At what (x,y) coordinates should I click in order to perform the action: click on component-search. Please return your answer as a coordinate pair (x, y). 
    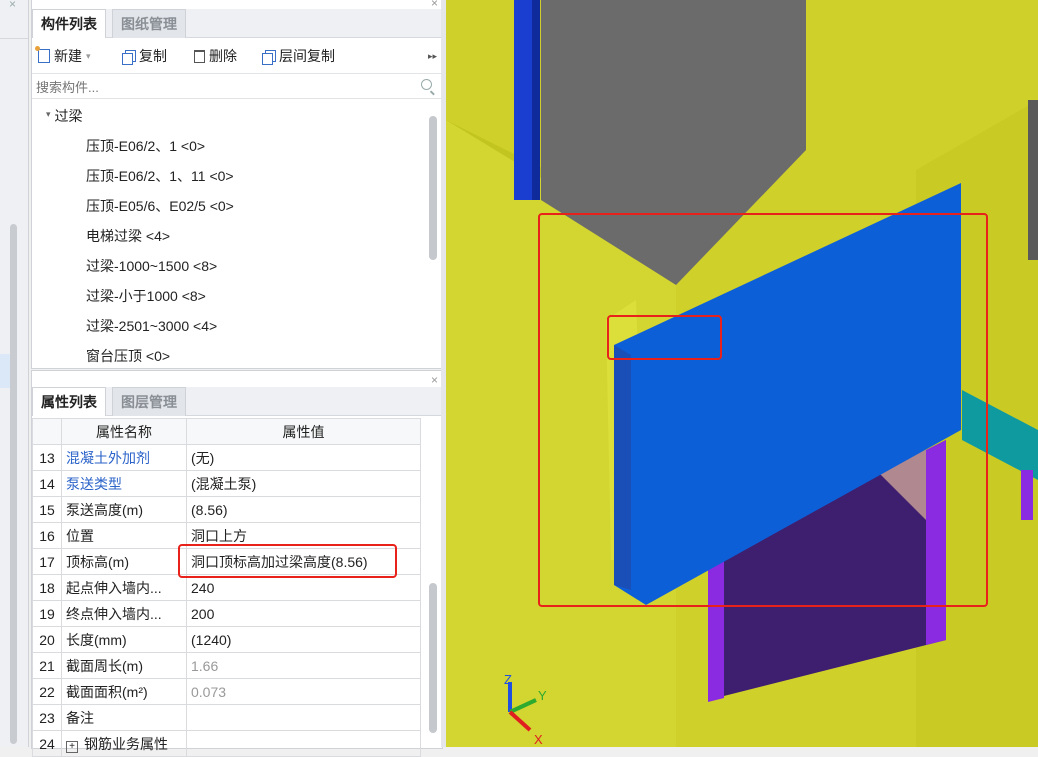
    Looking at the image, I should click on (237, 86).